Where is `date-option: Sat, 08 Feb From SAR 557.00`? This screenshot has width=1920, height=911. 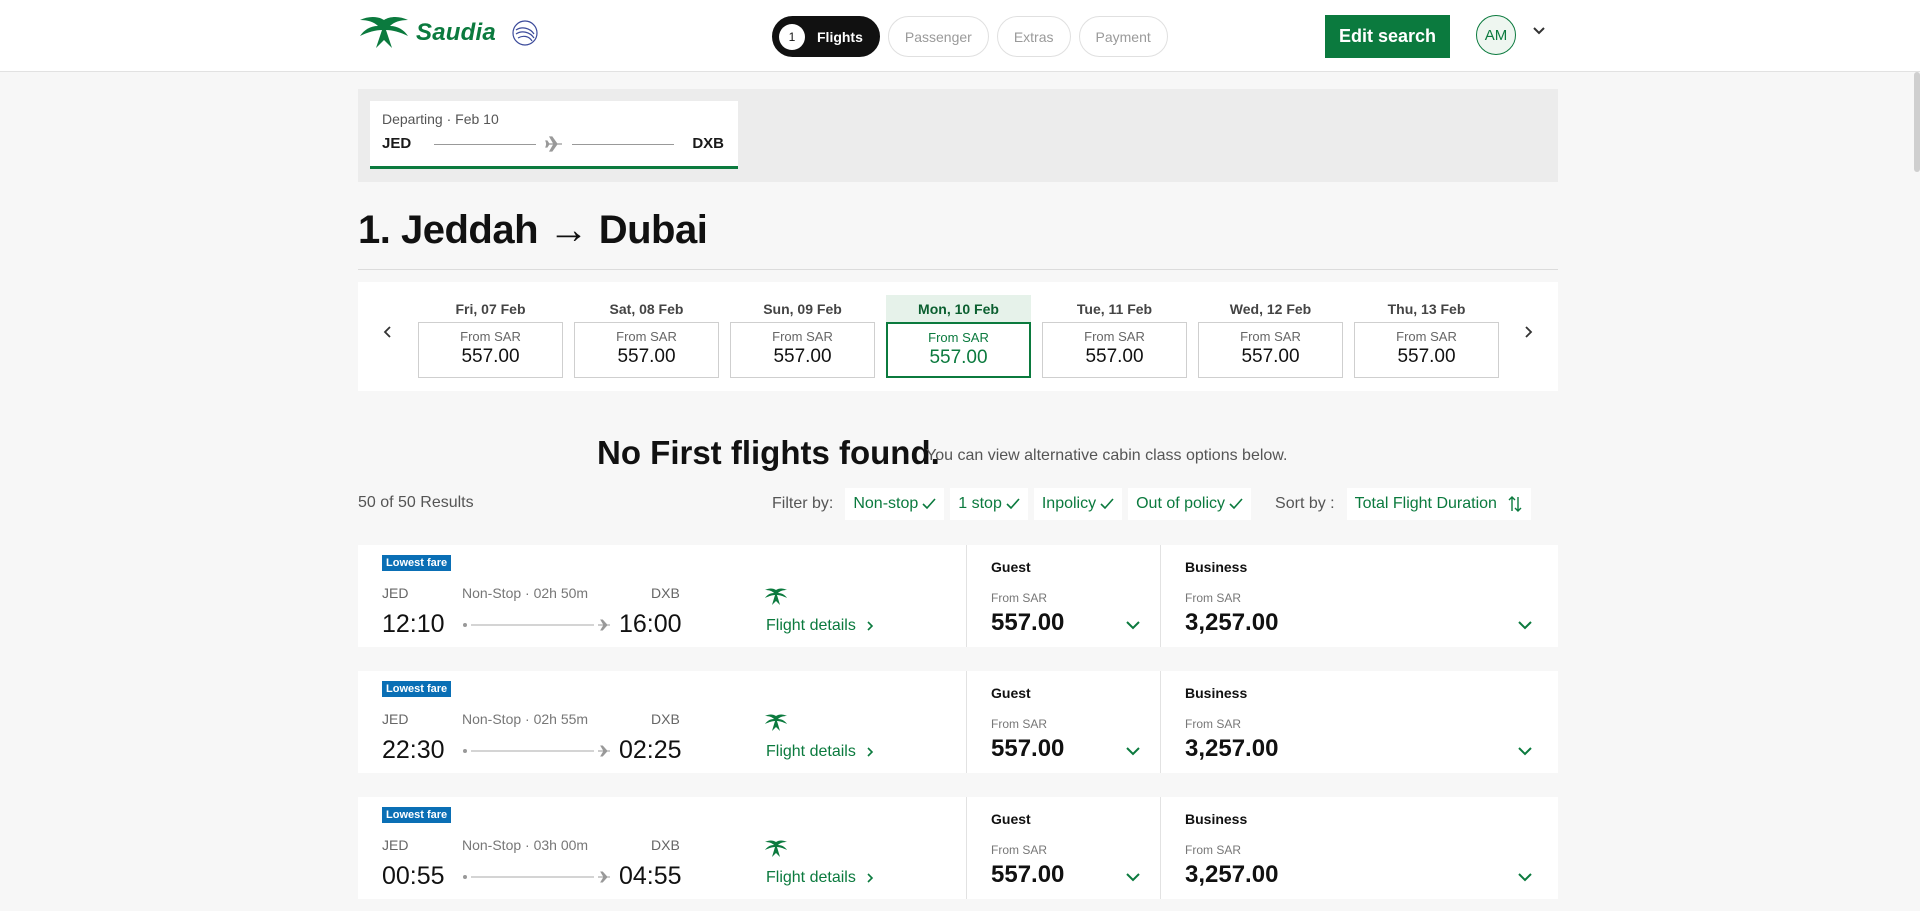
date-option: Sat, 08 Feb From SAR 557.00 is located at coordinates (646, 336).